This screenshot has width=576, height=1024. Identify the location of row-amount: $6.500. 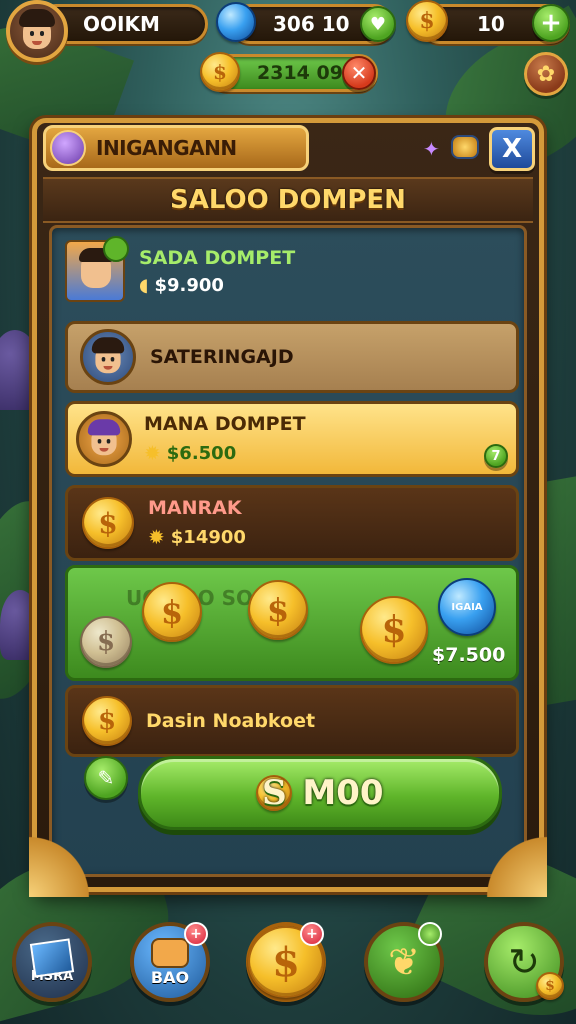
(201, 453).